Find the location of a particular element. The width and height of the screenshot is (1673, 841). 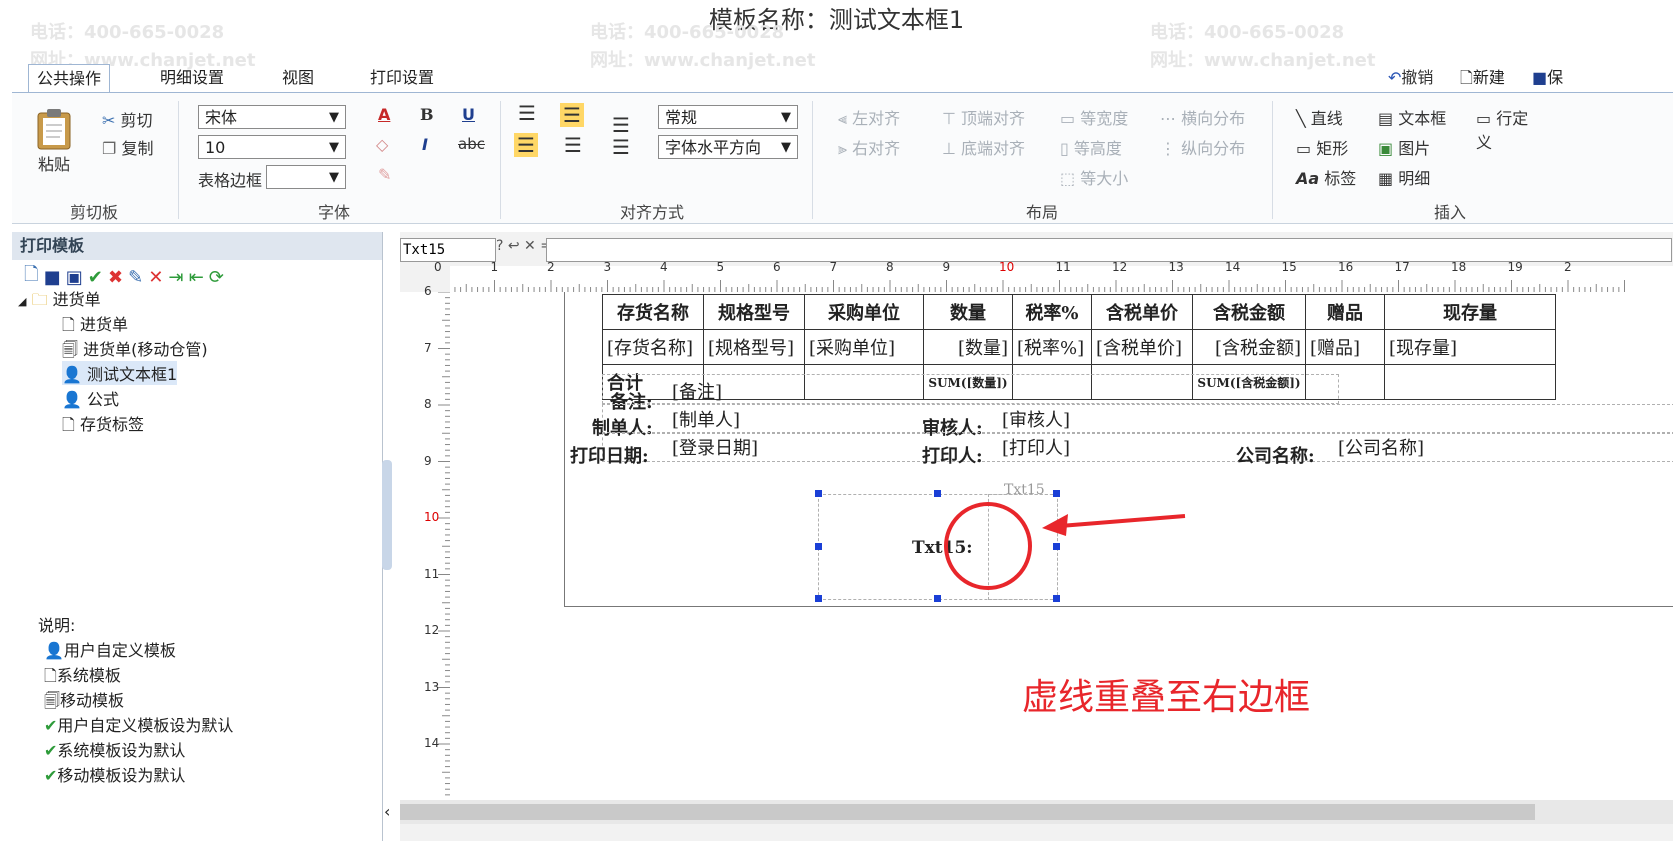

splitter-handle is located at coordinates (387, 515).